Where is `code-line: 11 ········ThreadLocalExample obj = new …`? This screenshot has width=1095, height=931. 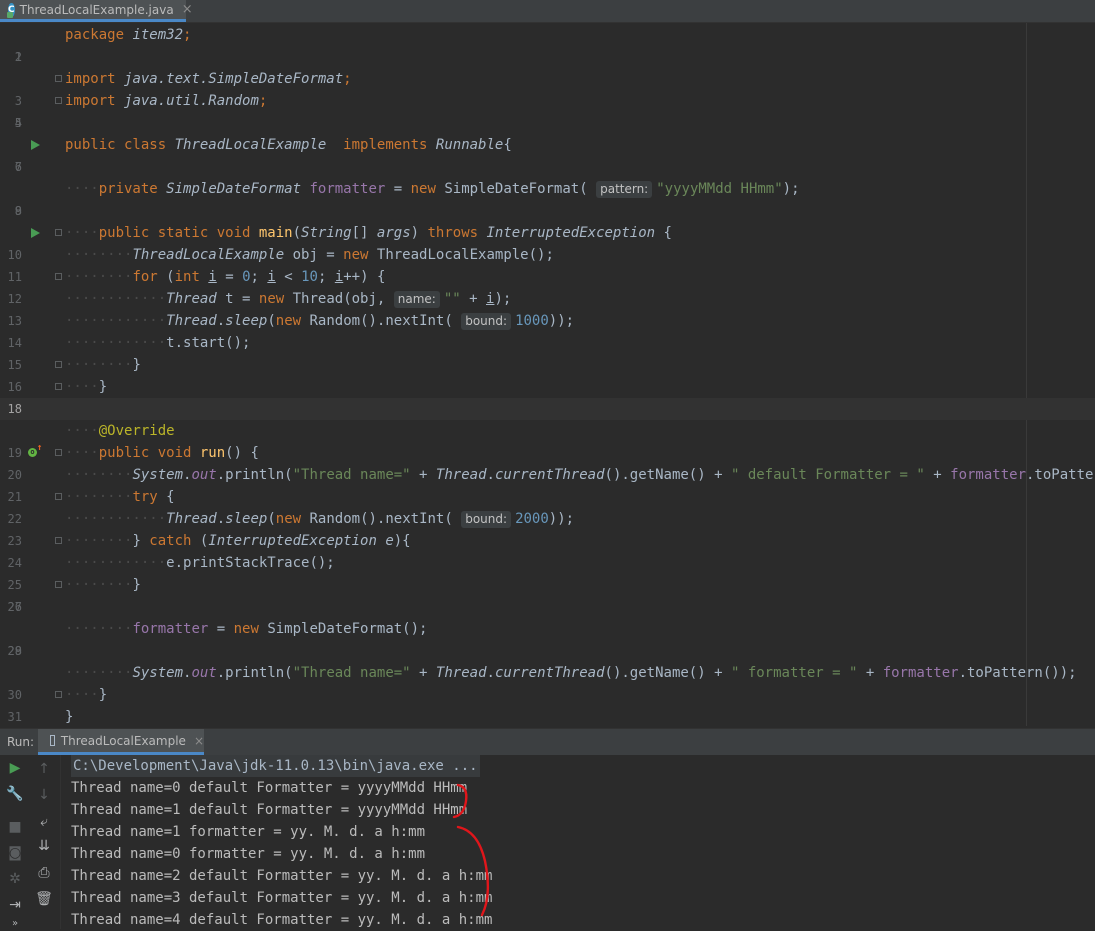 code-line: 11 ········ThreadLocalExample obj = new … is located at coordinates (547, 264).